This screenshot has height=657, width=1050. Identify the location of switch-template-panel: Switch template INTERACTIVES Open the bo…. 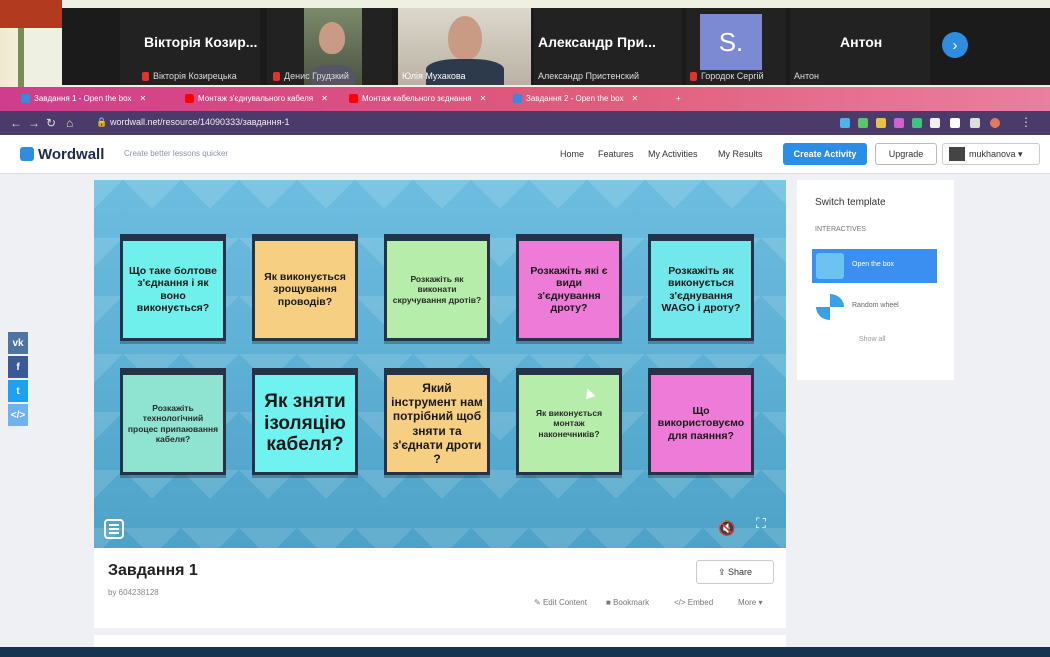
(875, 280).